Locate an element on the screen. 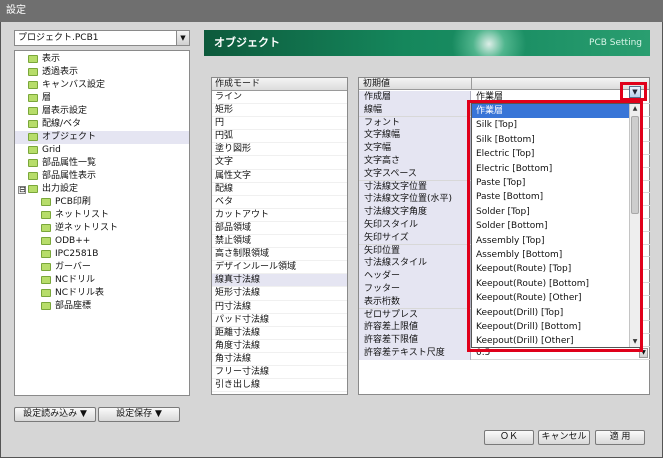  tree-item: IPC2581B is located at coordinates (102, 254).